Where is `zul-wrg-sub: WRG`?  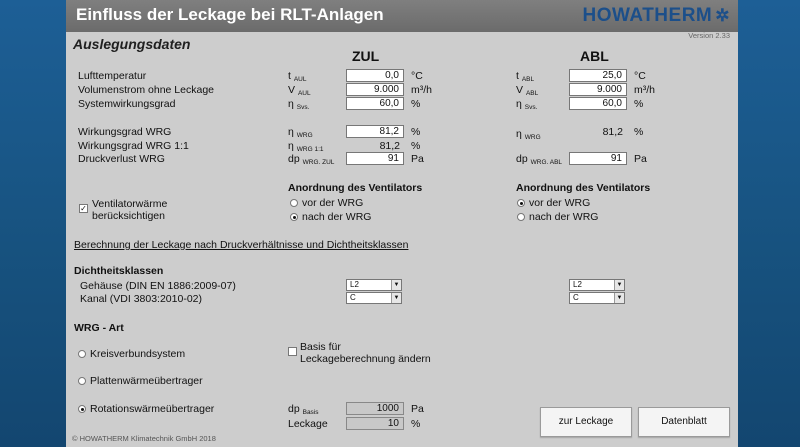
zul-wrg-sub: WRG is located at coordinates (304, 135).